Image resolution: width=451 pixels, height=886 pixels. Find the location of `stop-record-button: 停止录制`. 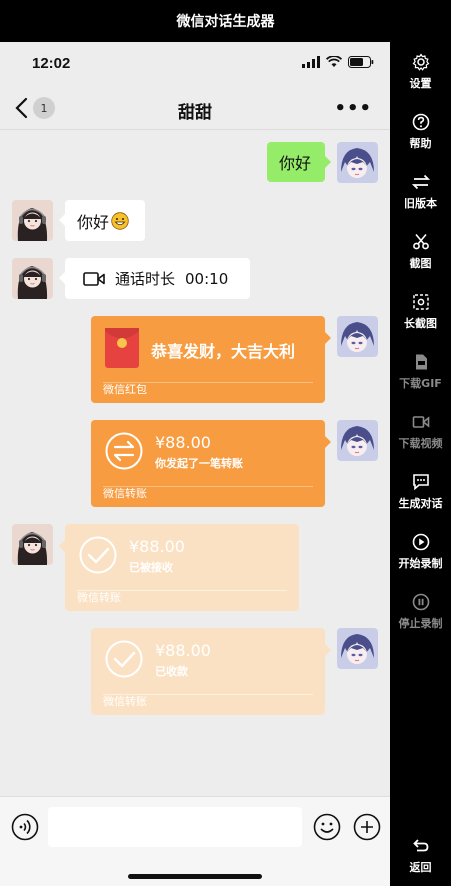

stop-record-button: 停止录制 is located at coordinates (420, 612).